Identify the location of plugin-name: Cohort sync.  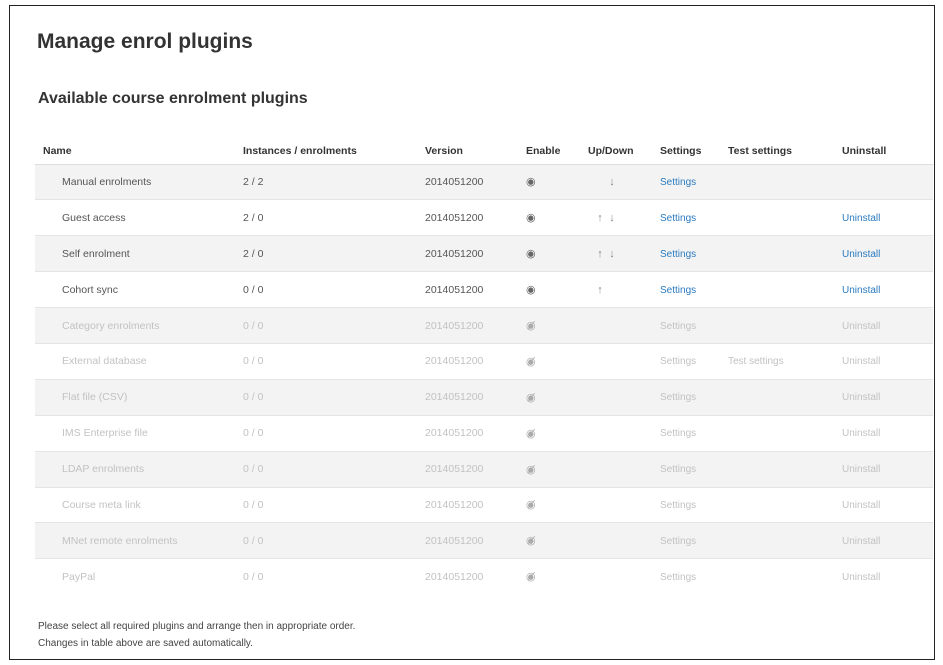
(135, 289).